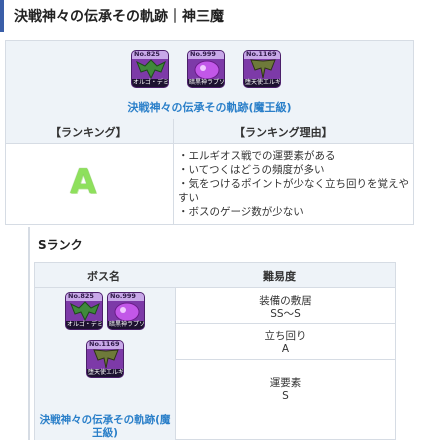  Describe the element at coordinates (285, 314) in the screenshot. I see `difficulty-value: SS〜S` at that location.